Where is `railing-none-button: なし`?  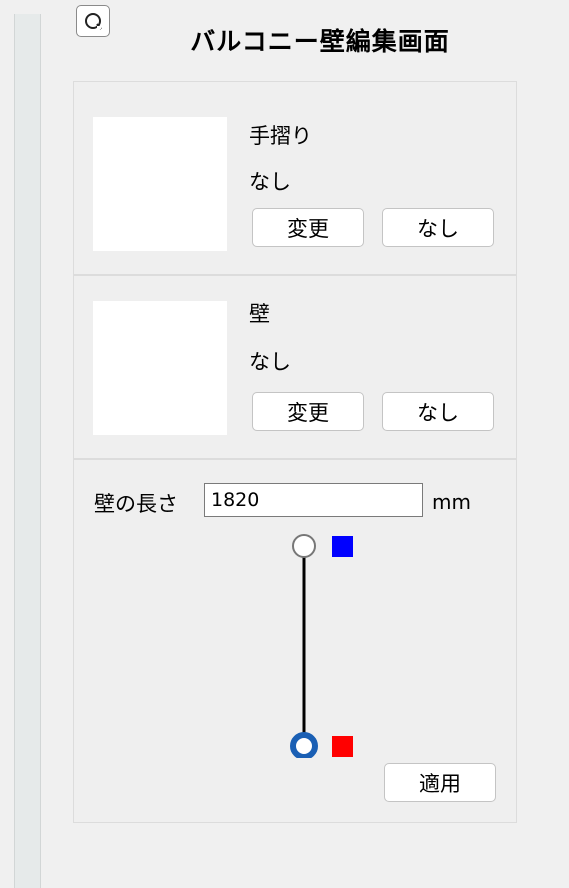
railing-none-button: なし is located at coordinates (438, 227).